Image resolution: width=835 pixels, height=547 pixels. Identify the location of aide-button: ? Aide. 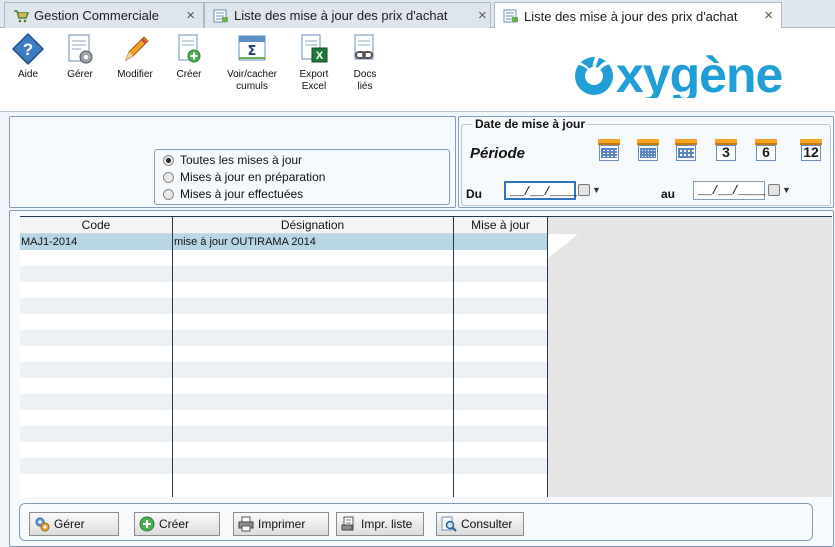
(28, 56).